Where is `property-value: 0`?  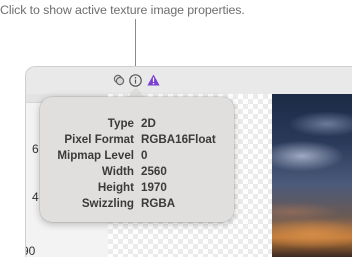 property-value: 0 is located at coordinates (144, 155).